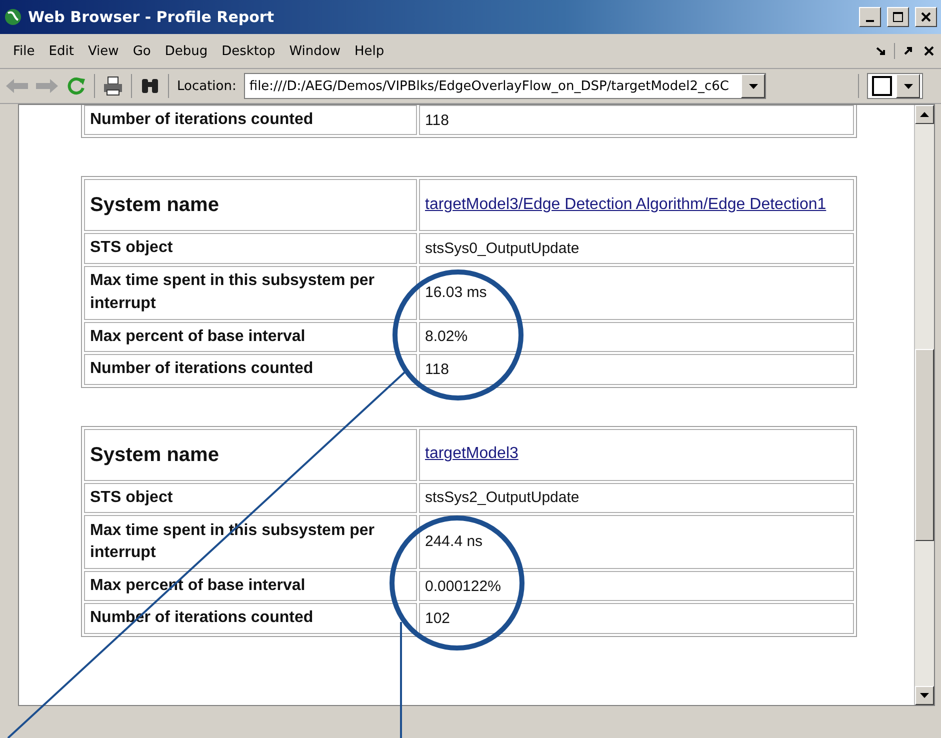  What do you see at coordinates (186, 51) in the screenshot?
I see `menu-item: Debug` at bounding box center [186, 51].